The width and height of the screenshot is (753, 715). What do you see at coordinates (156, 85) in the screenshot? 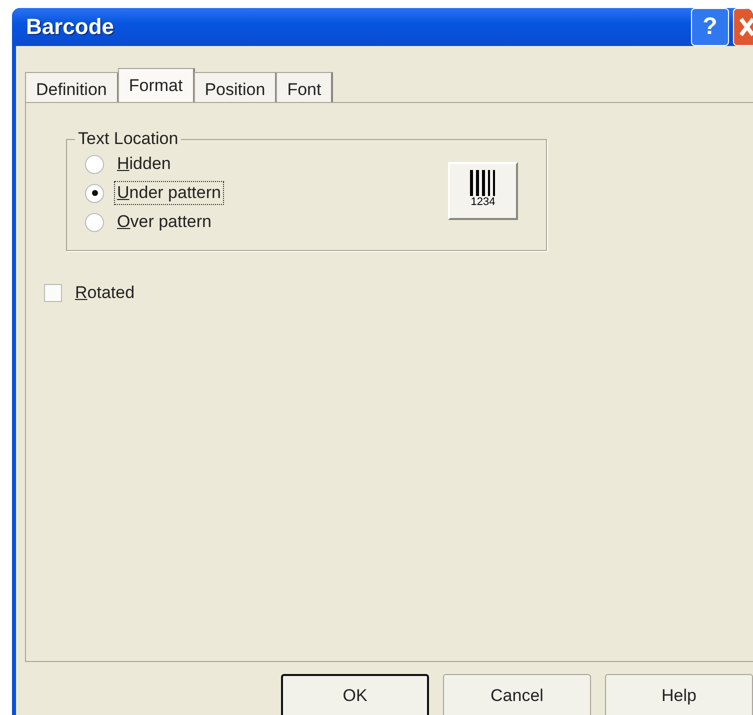
I see `tab: Format` at bounding box center [156, 85].